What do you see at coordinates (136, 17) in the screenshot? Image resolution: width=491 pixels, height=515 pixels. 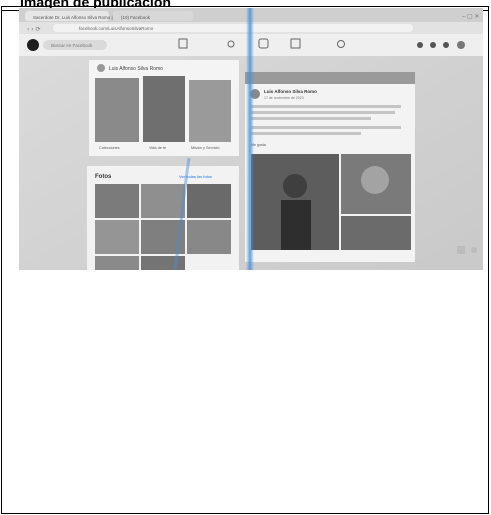 I see `browser-tab-2-label: (10) Facebook` at bounding box center [136, 17].